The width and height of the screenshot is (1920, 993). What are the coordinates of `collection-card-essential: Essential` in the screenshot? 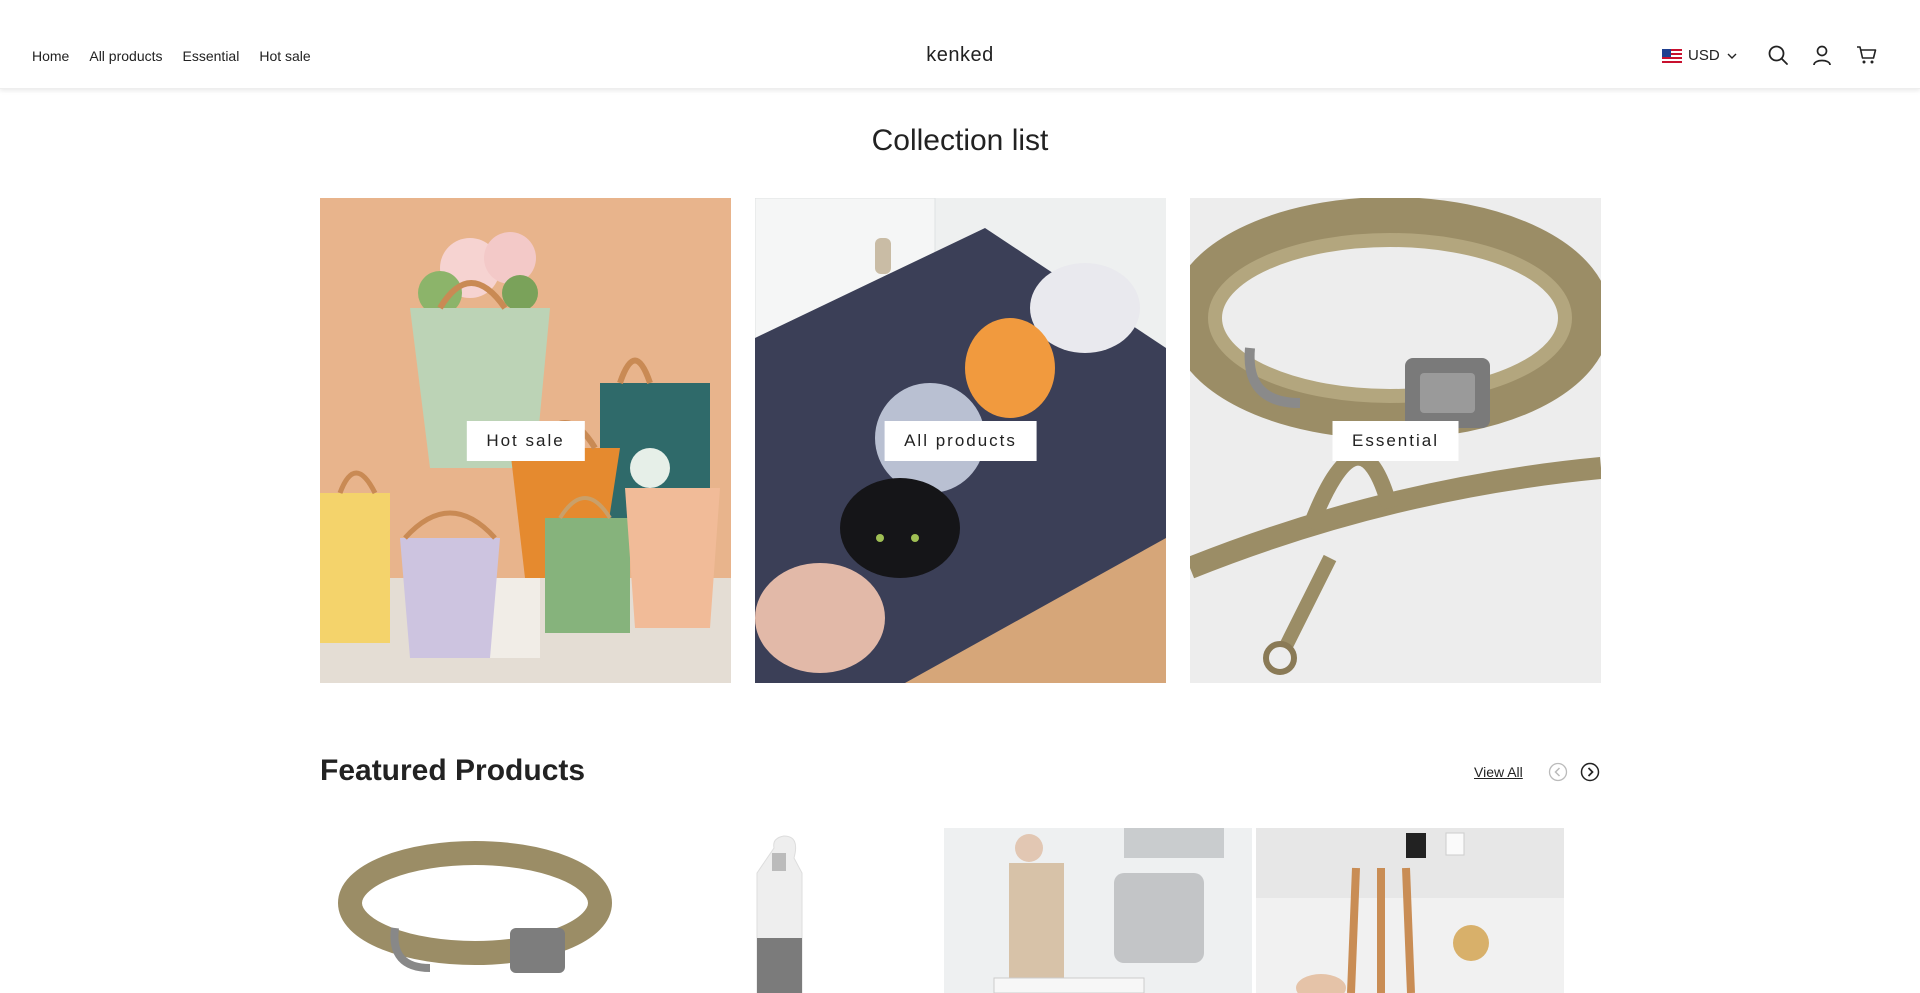 It's located at (1395, 440).